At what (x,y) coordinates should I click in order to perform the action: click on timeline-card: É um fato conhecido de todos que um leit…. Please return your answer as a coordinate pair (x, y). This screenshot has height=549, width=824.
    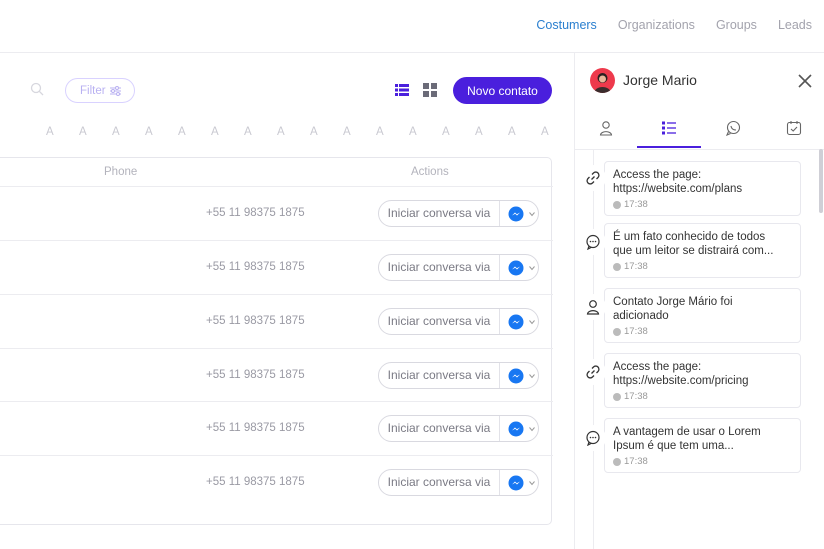
    Looking at the image, I should click on (702, 250).